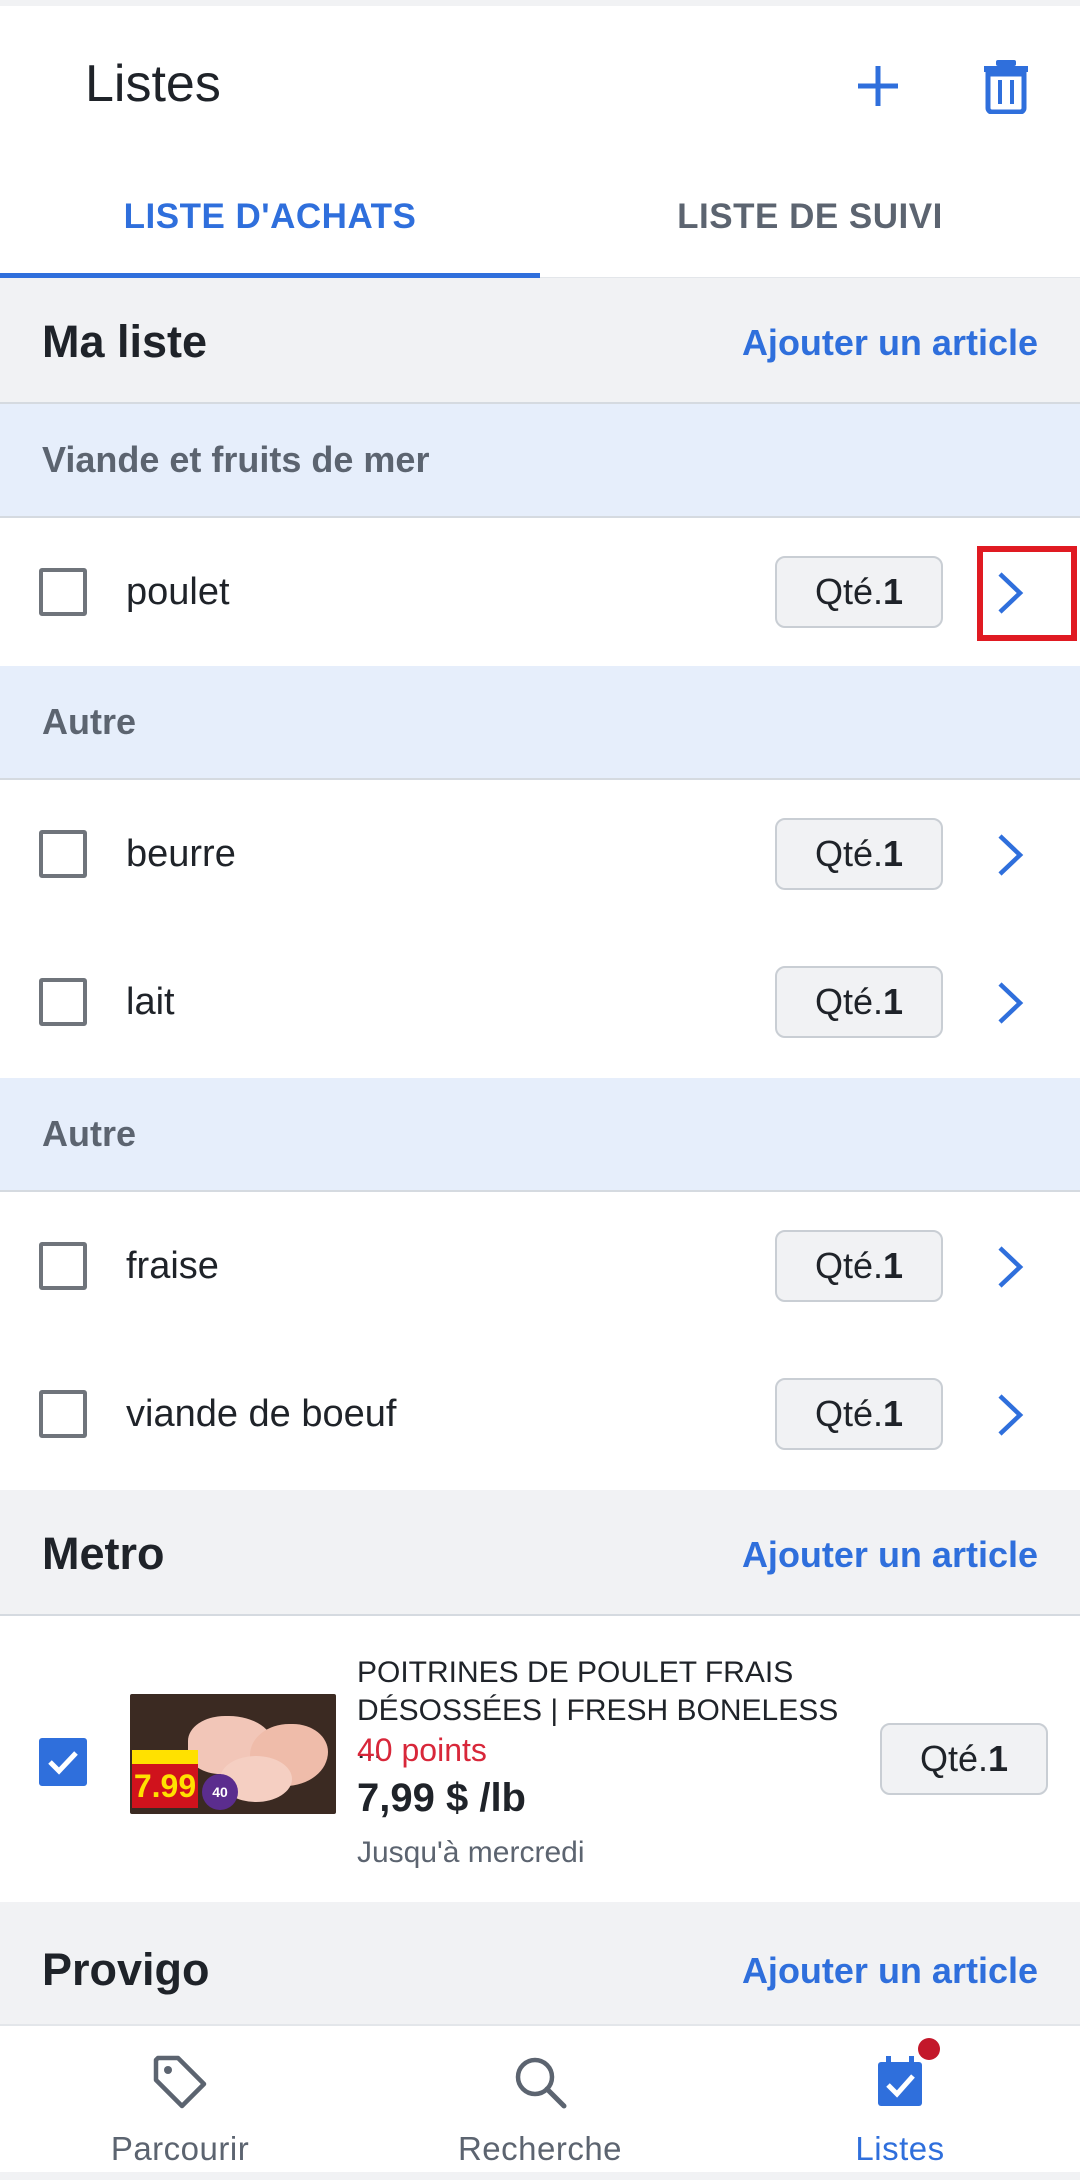 The height and width of the screenshot is (2180, 1080). I want to click on bottom-navigation: Parcourir Recherche Listes, so click(540, 2102).